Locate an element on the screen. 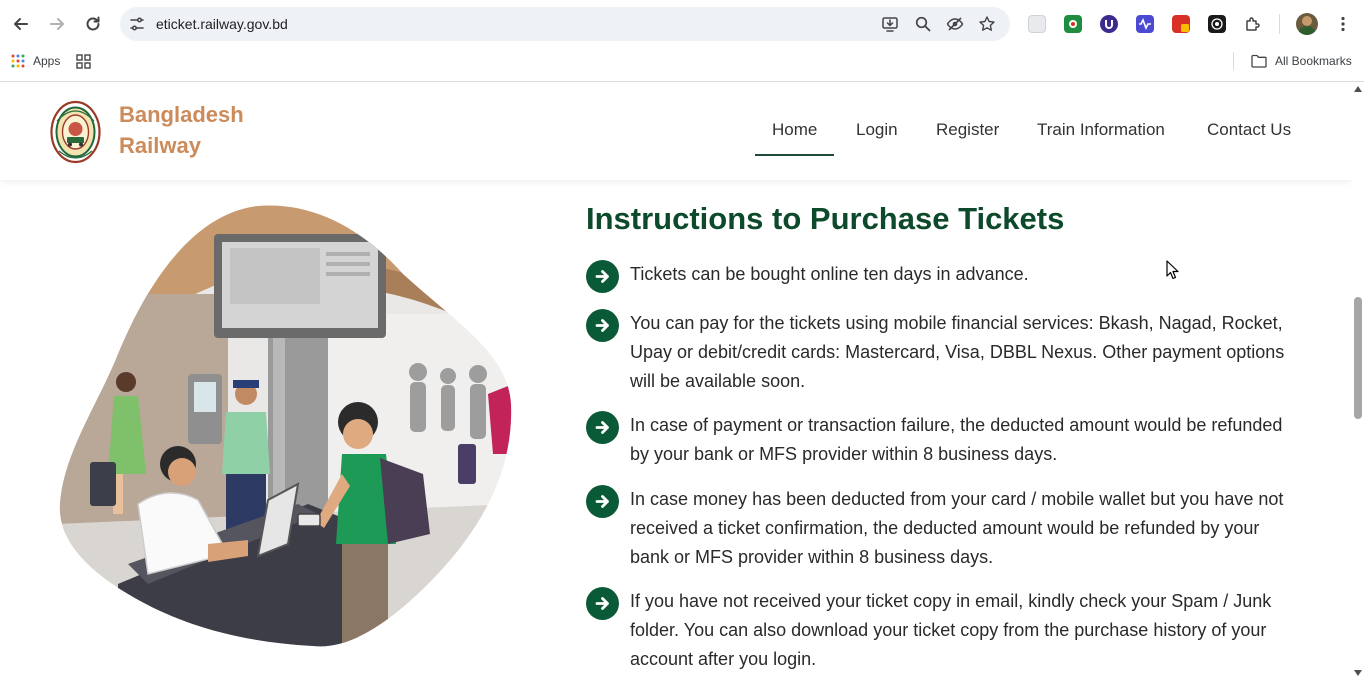 The width and height of the screenshot is (1364, 680). eye-off-icon is located at coordinates (955, 24).